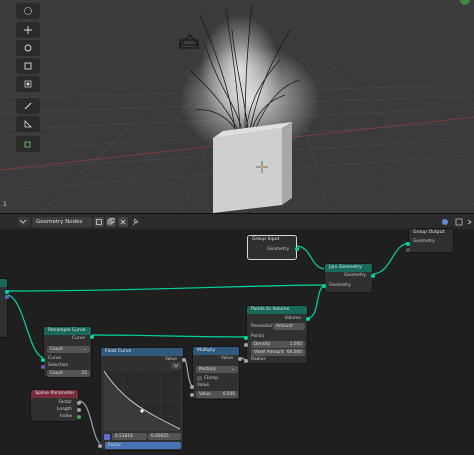  I want to click on link-input-to-resample, so click(26, 326).